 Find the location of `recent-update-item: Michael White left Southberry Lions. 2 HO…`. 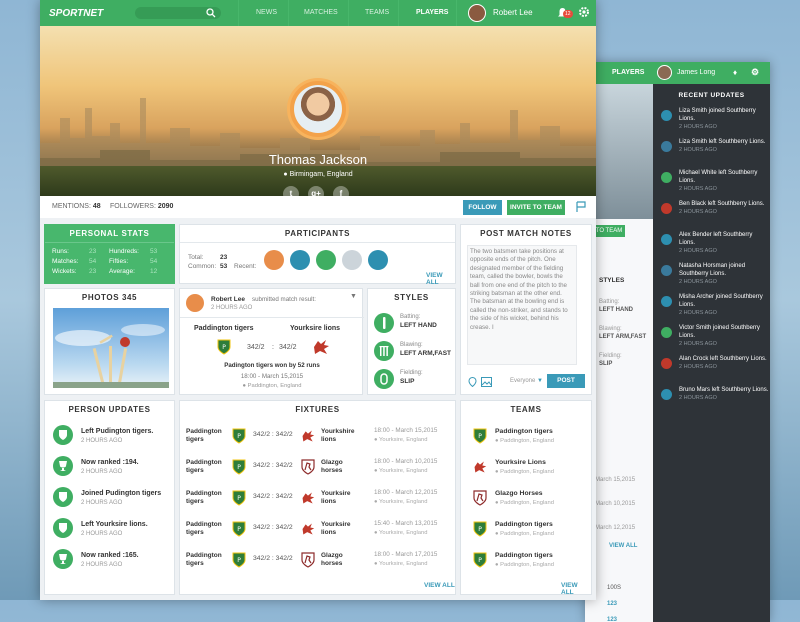

recent-update-item: Michael White left Southberry Lions. 2 HO… is located at coordinates (711, 184).